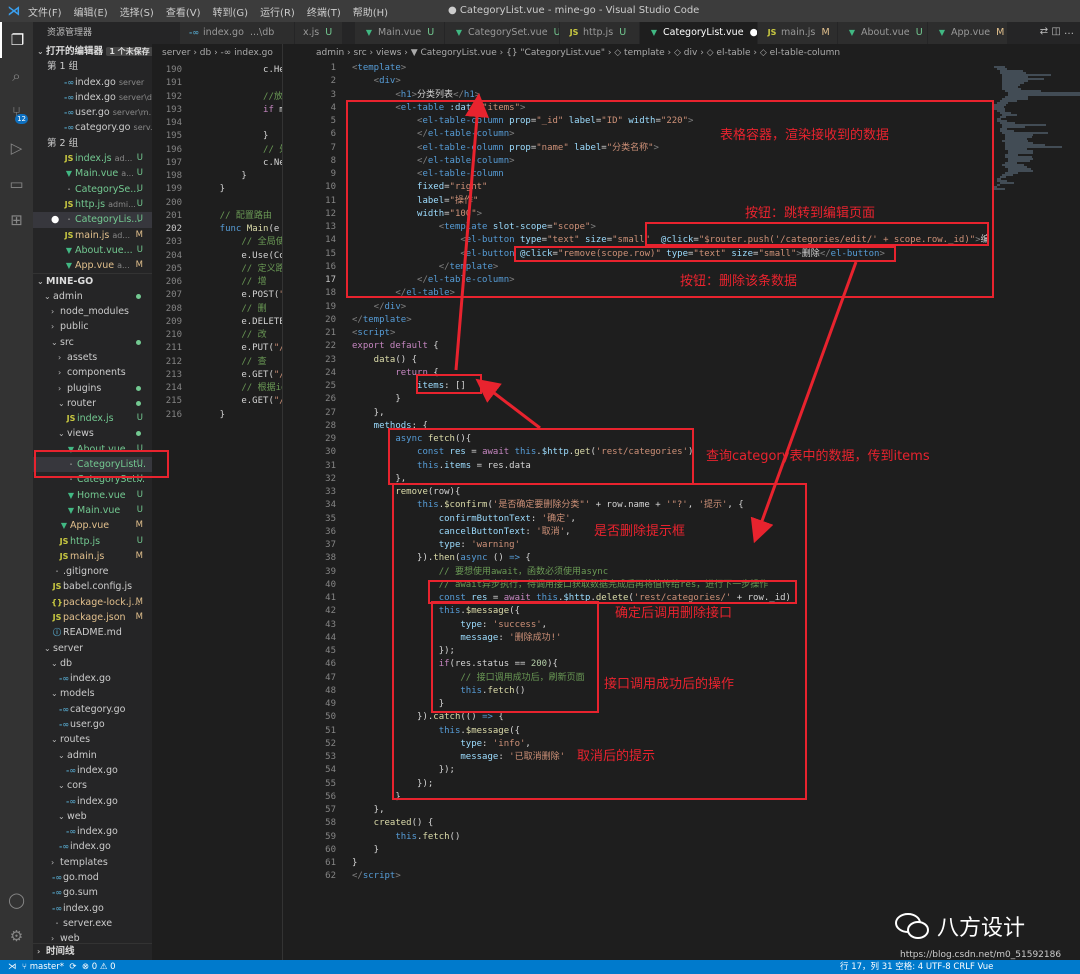 The image size is (1080, 974). I want to click on file-item: -∞category.go, so click(92, 709).